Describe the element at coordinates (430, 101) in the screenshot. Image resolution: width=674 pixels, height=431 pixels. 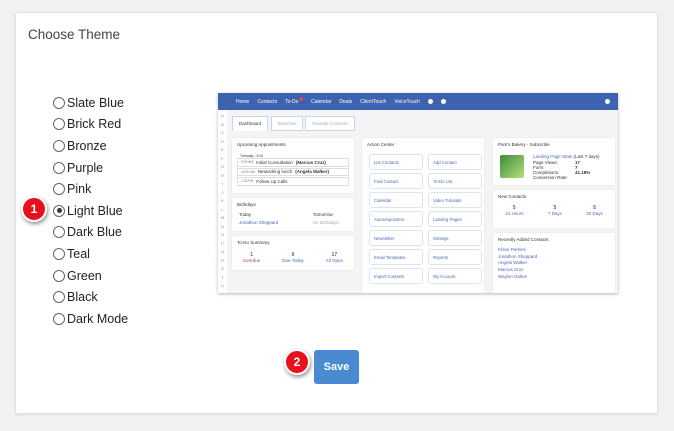
I see `clock-icon` at that location.